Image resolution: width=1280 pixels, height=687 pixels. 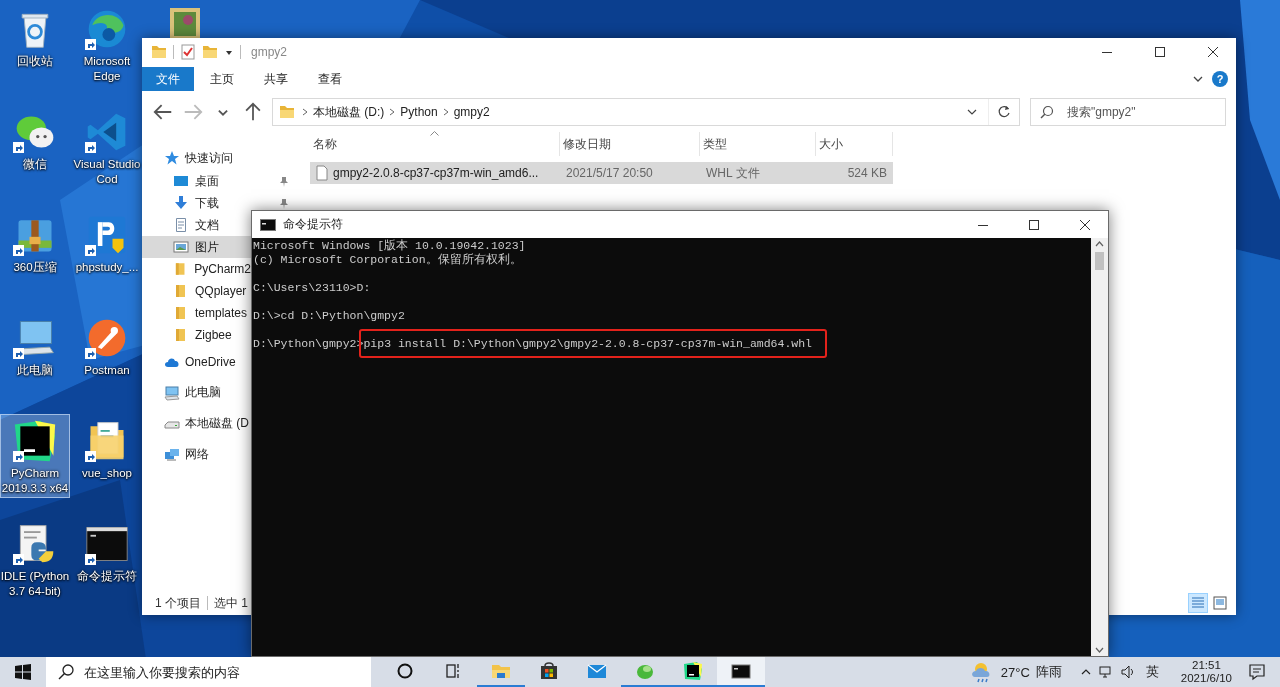 I want to click on icon-label: PyCharm 2019.3.3 x64, so click(x=35, y=481).